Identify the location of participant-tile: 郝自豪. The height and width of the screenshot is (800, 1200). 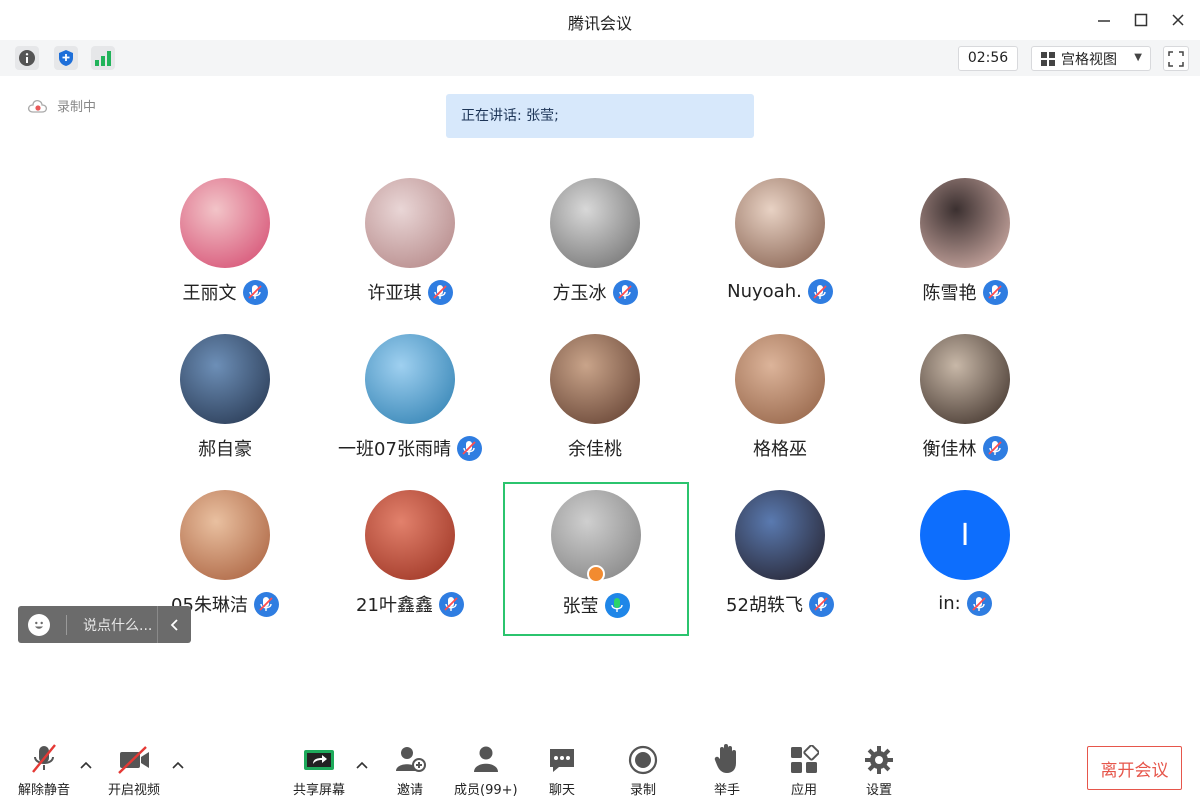
(225, 413).